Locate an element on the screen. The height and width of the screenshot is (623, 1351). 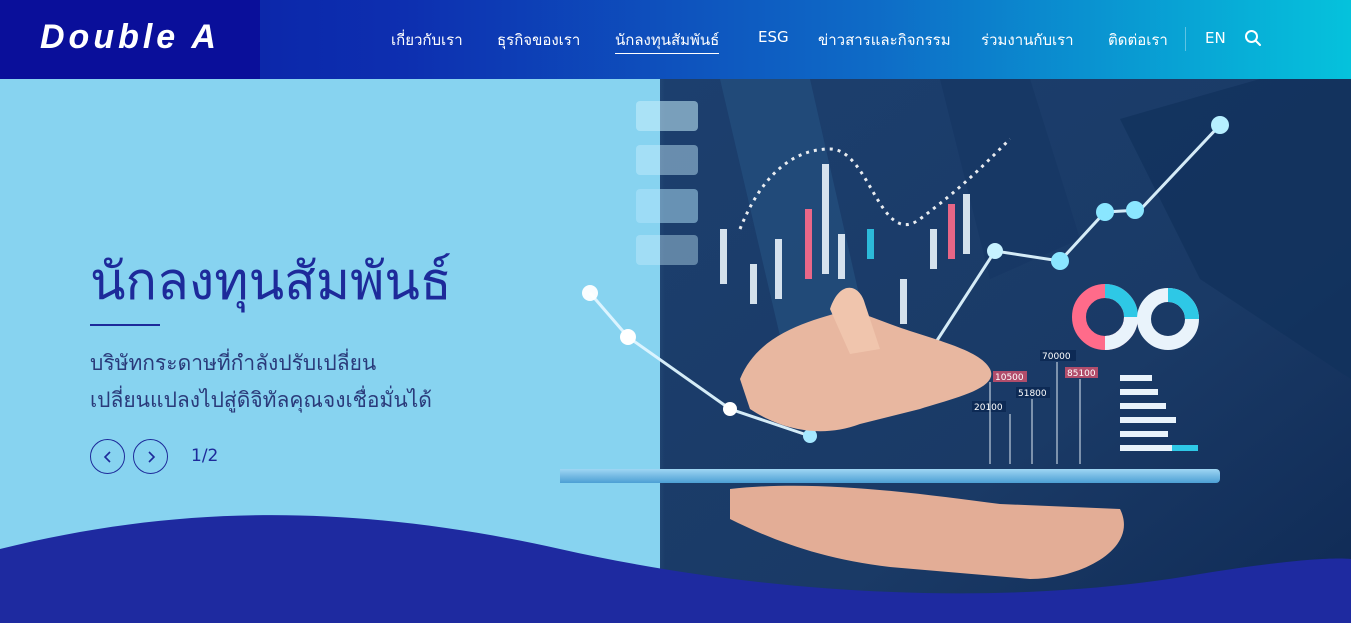
hero-title: นักลงทุนสัมพันธ์ is located at coordinates (271, 282).